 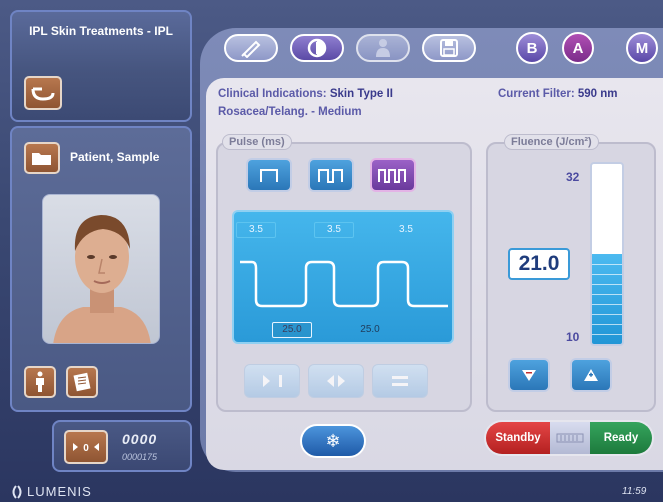 I want to click on triple-pulse-icon, so click(x=392, y=176).